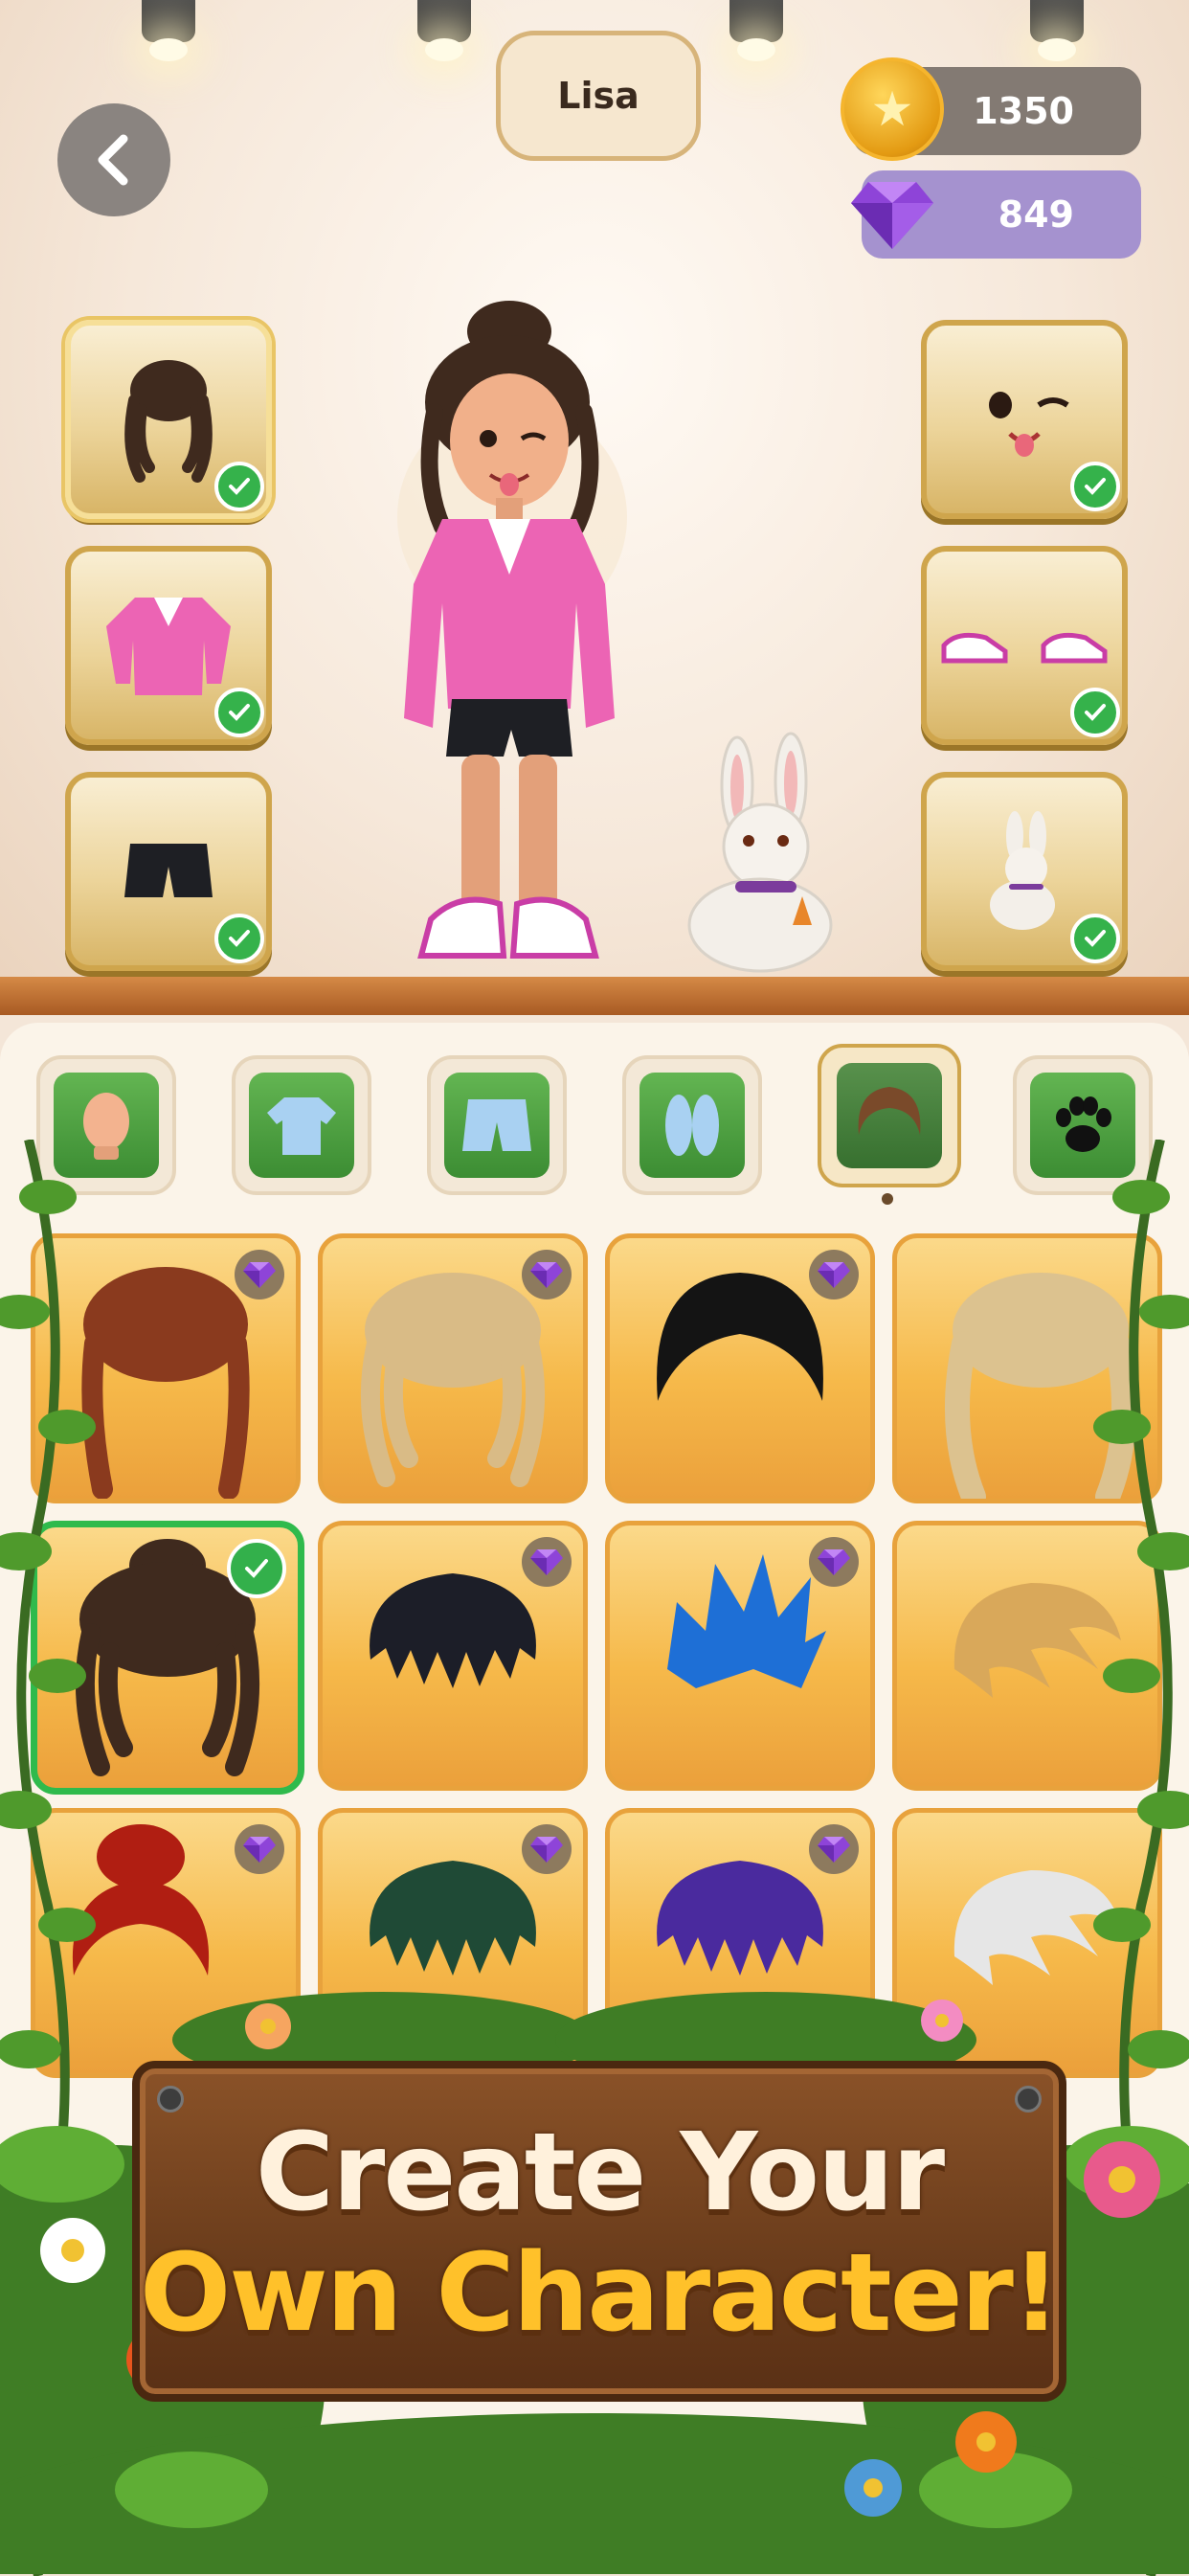 The height and width of the screenshot is (2576, 1189). I want to click on slot-hair, so click(168, 419).